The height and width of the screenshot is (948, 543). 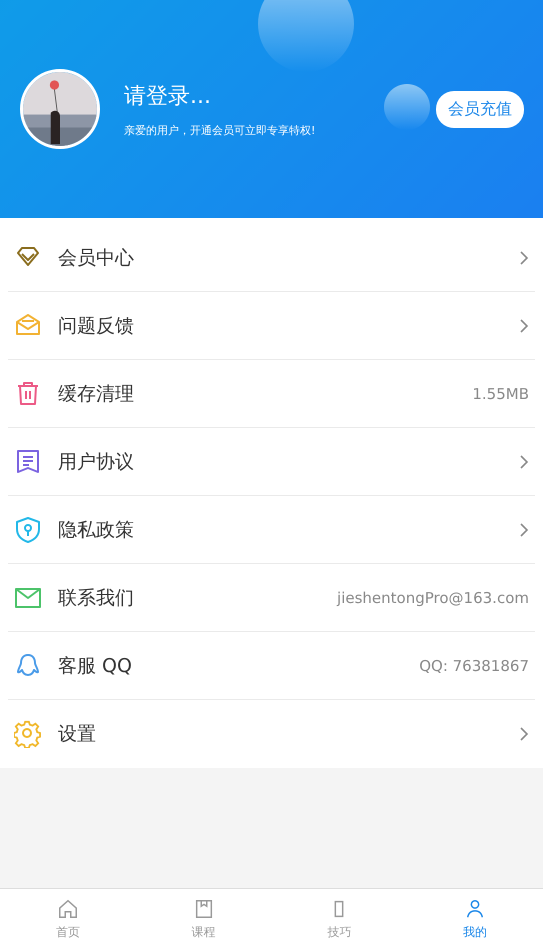 I want to click on menu-value: QQ: 76381867, so click(x=474, y=665).